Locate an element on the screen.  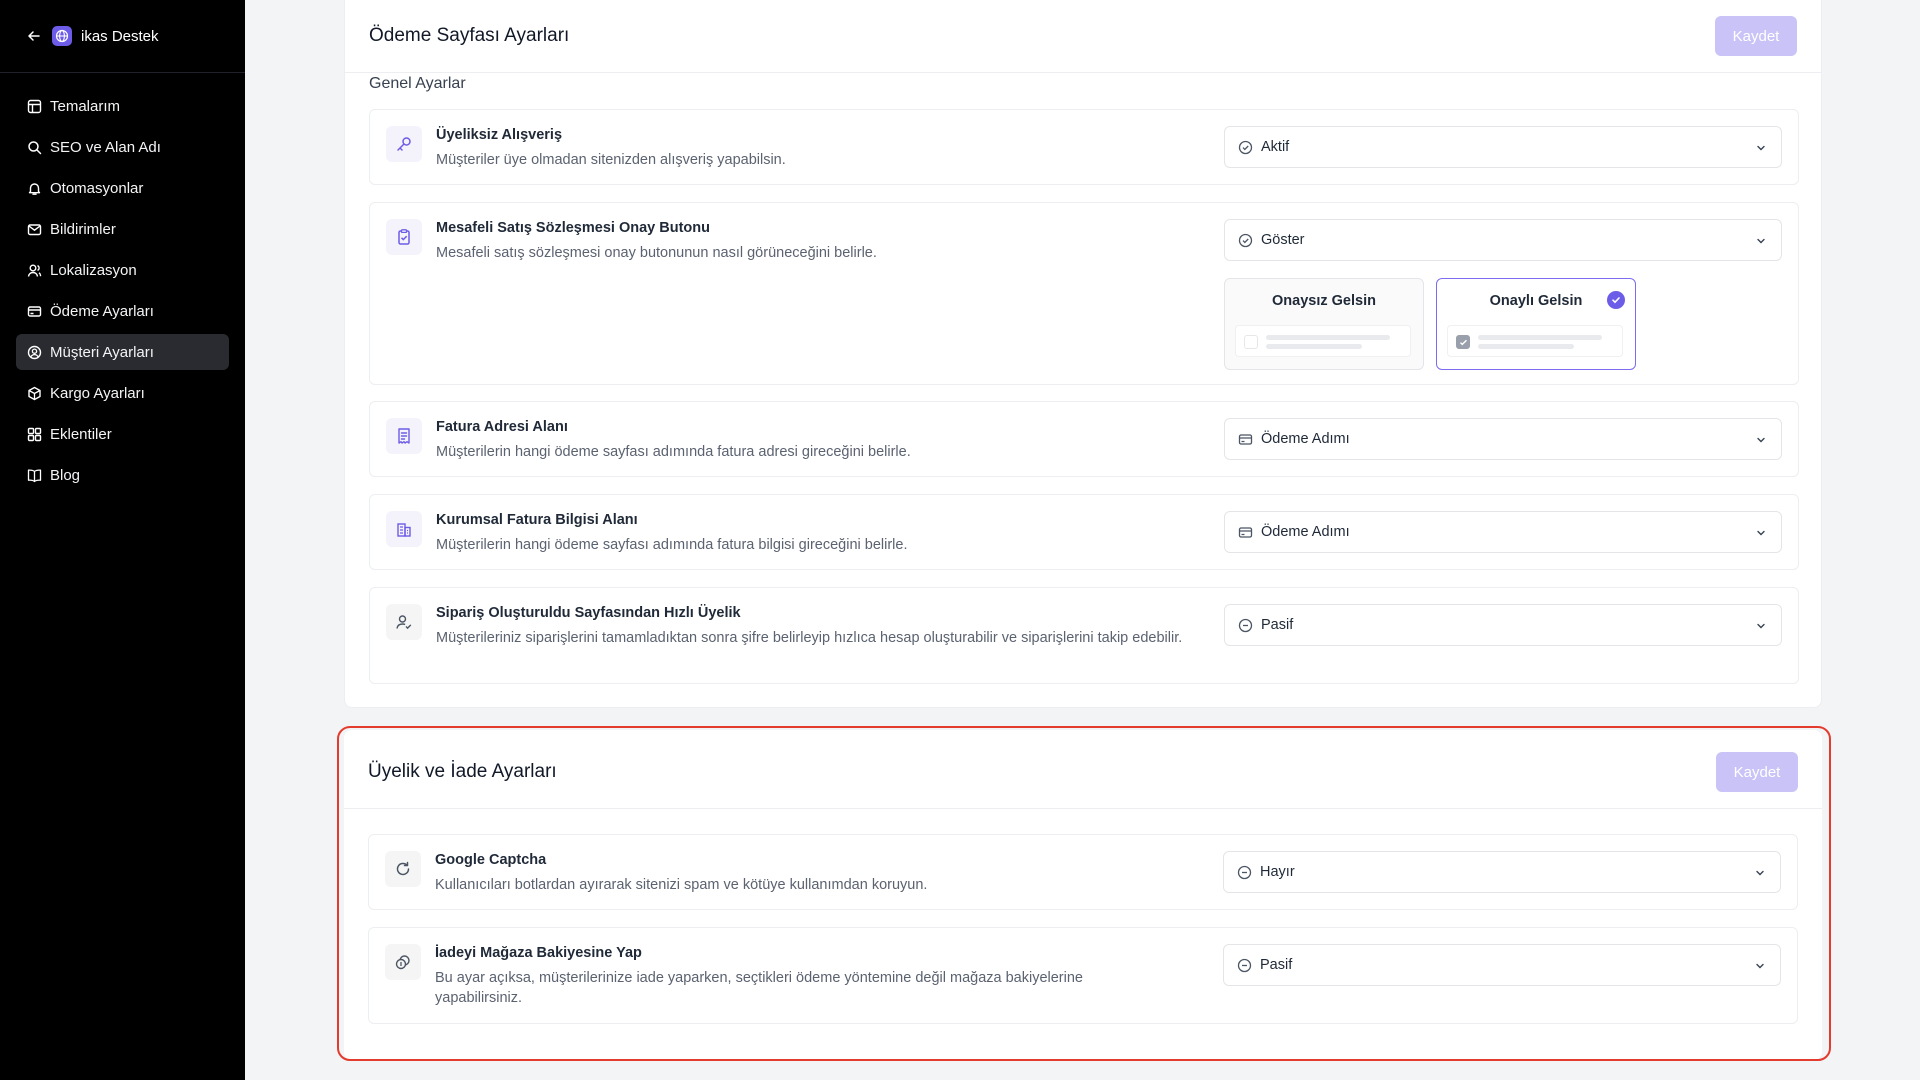
book-icon is located at coordinates (34, 475).